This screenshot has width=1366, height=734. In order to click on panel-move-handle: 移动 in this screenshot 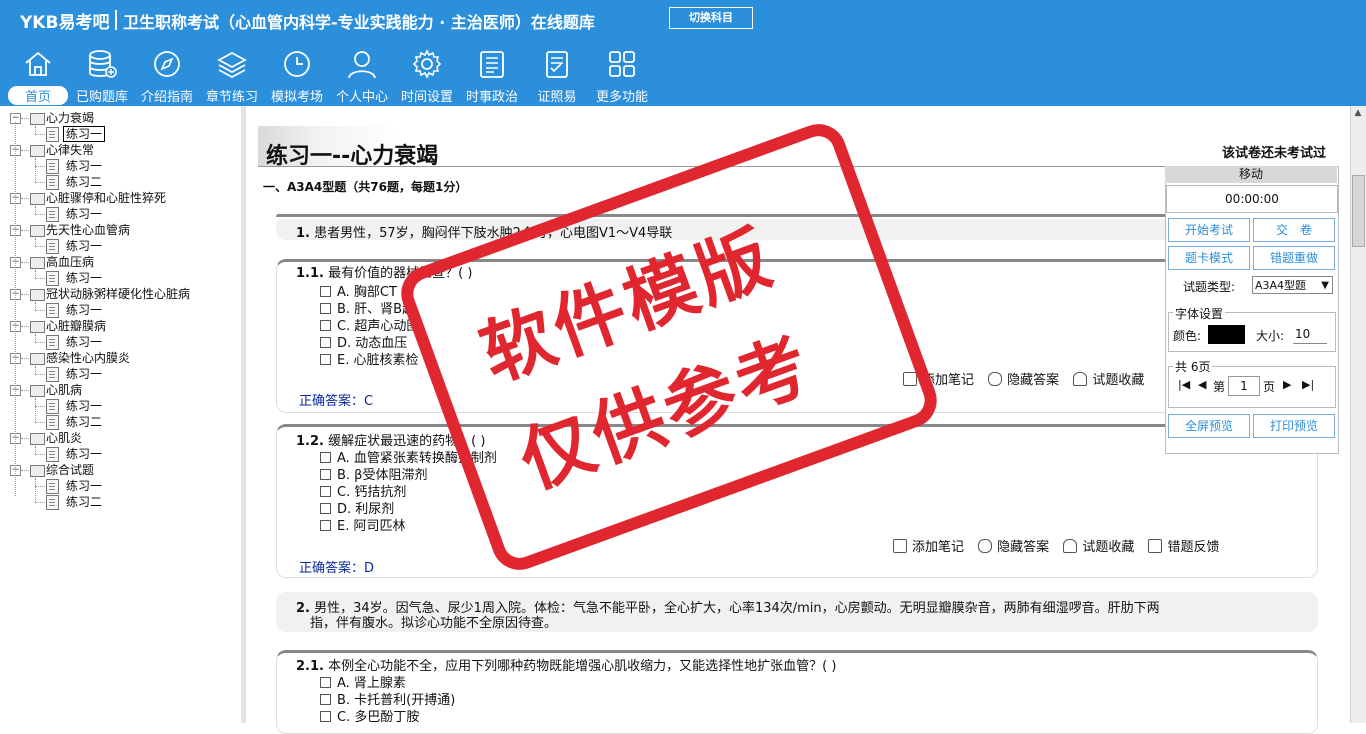, I will do `click(1251, 174)`.